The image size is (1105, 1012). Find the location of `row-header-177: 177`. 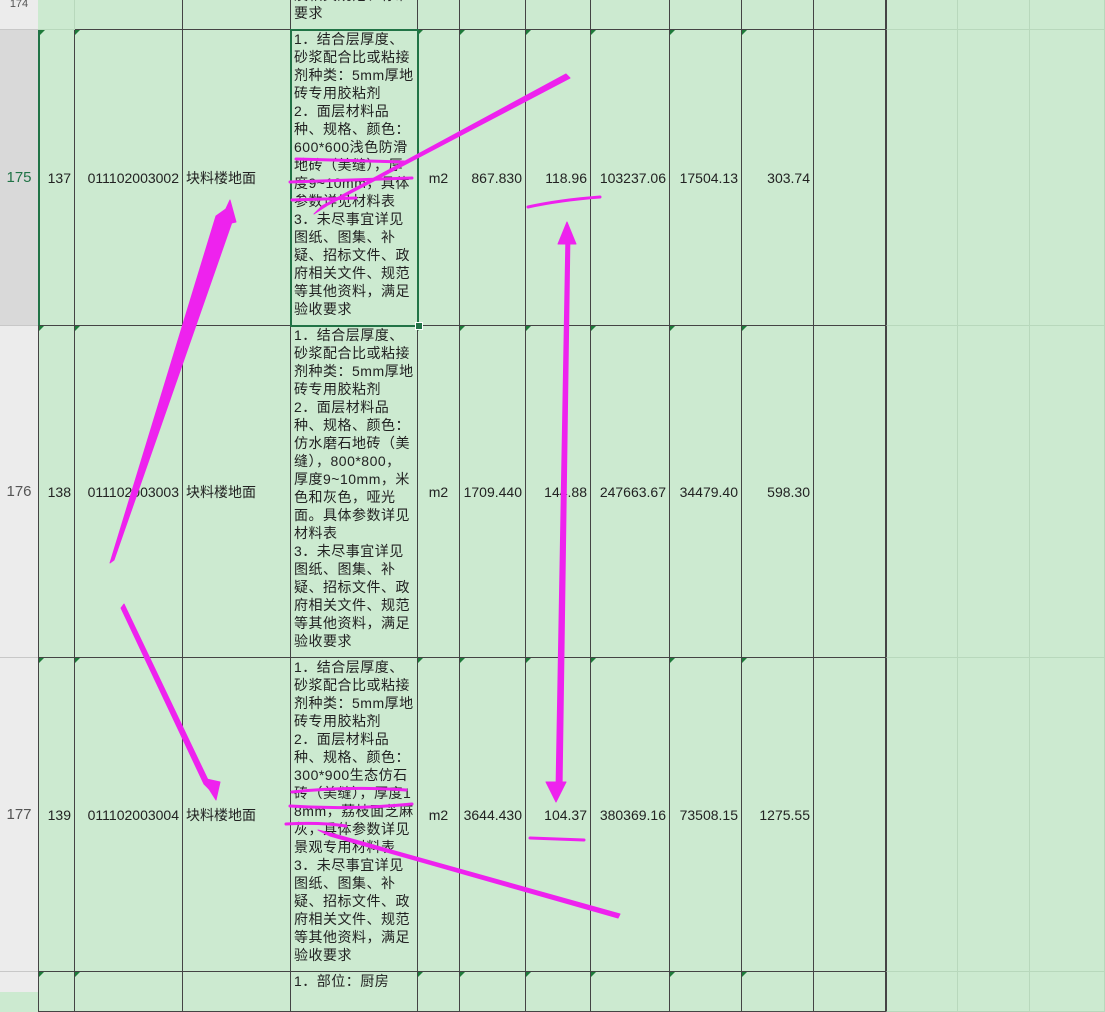

row-header-177: 177 is located at coordinates (19, 815).